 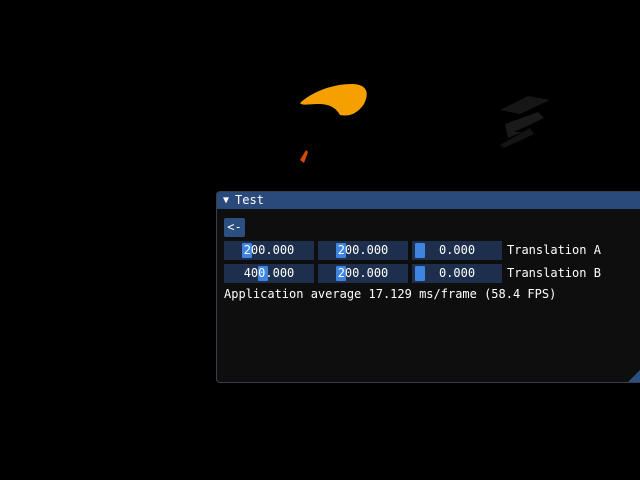 I want to click on resize-grip, so click(x=634, y=376).